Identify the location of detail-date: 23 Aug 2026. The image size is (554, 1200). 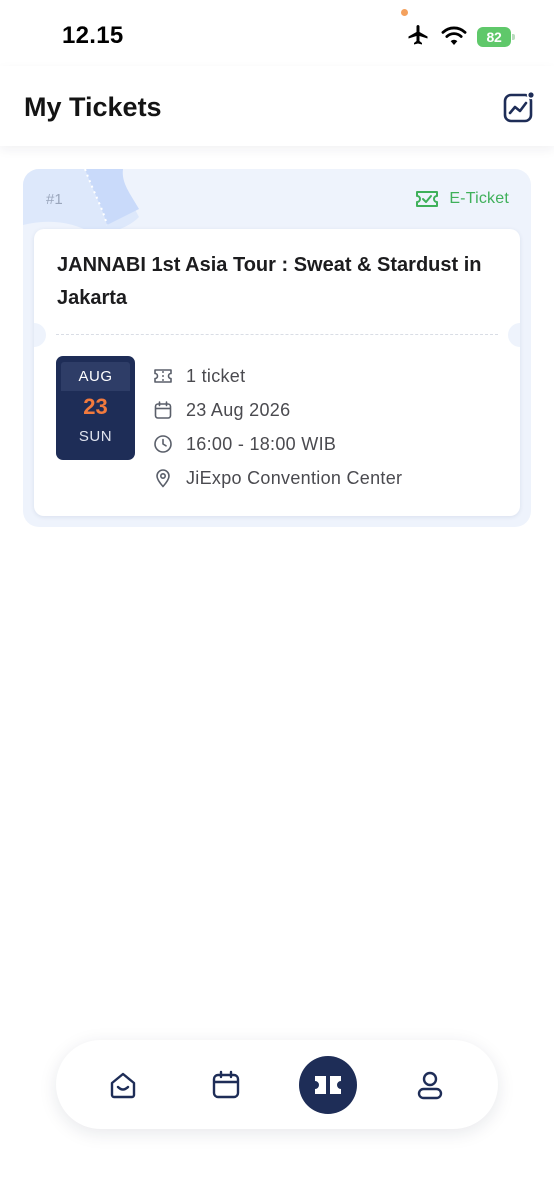
(277, 410).